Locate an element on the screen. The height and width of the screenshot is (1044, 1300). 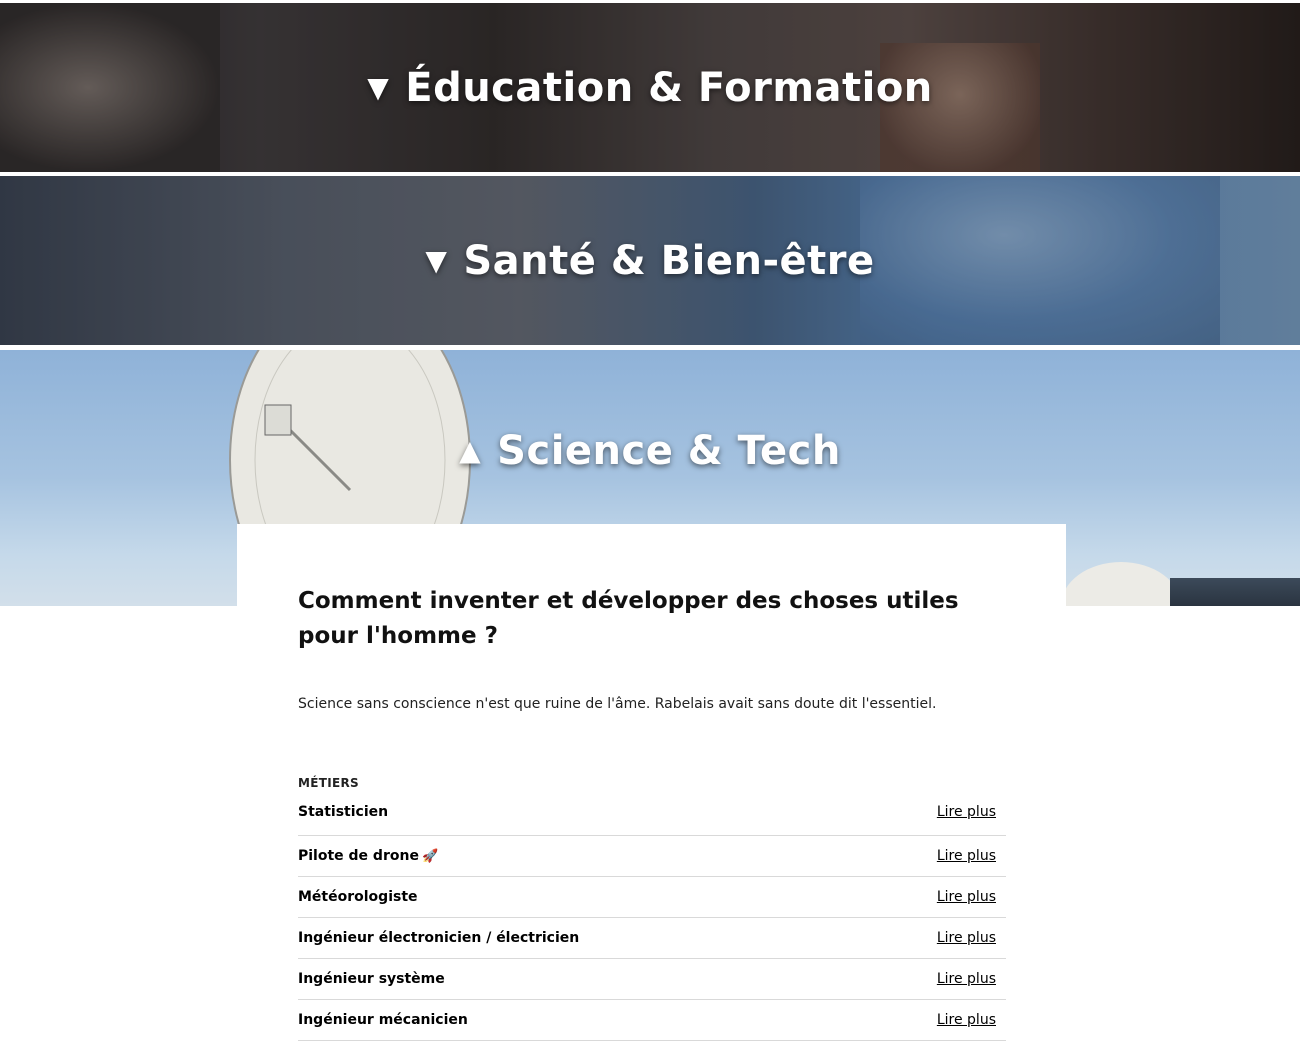
job-name: Ingénieur mécanicien is located at coordinates (383, 1020).